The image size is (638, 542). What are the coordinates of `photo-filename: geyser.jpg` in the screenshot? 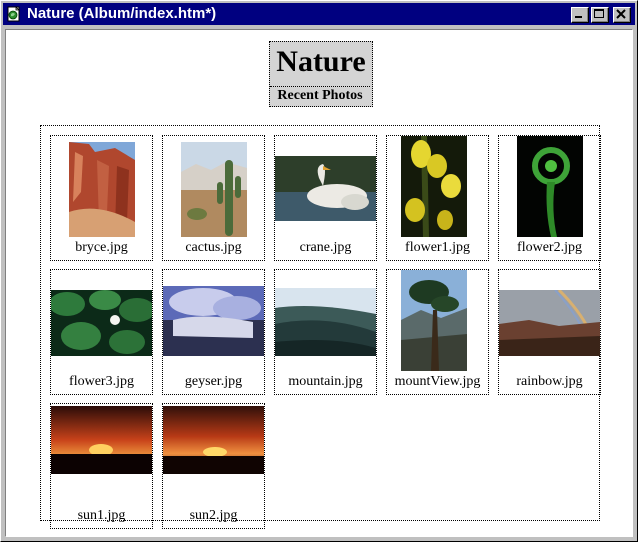 It's located at (213, 381).